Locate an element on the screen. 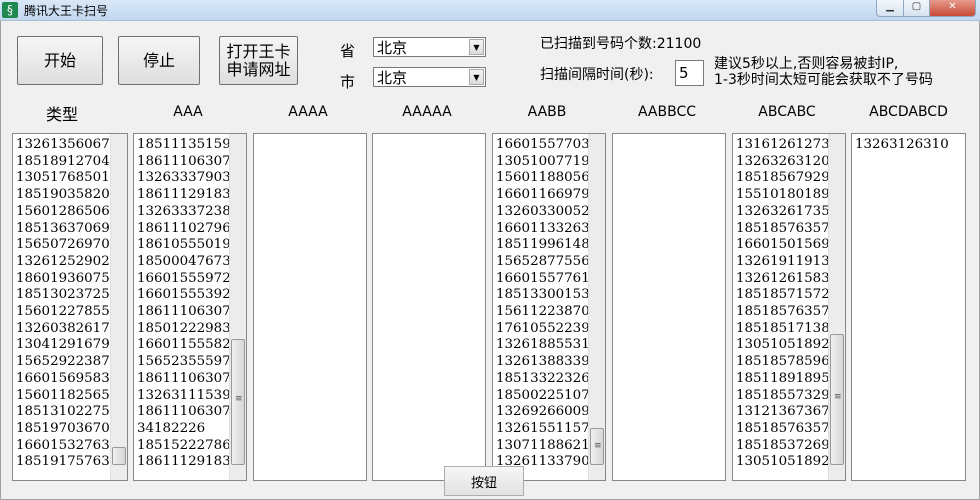  list-item: 13261551157 is located at coordinates (543, 429).